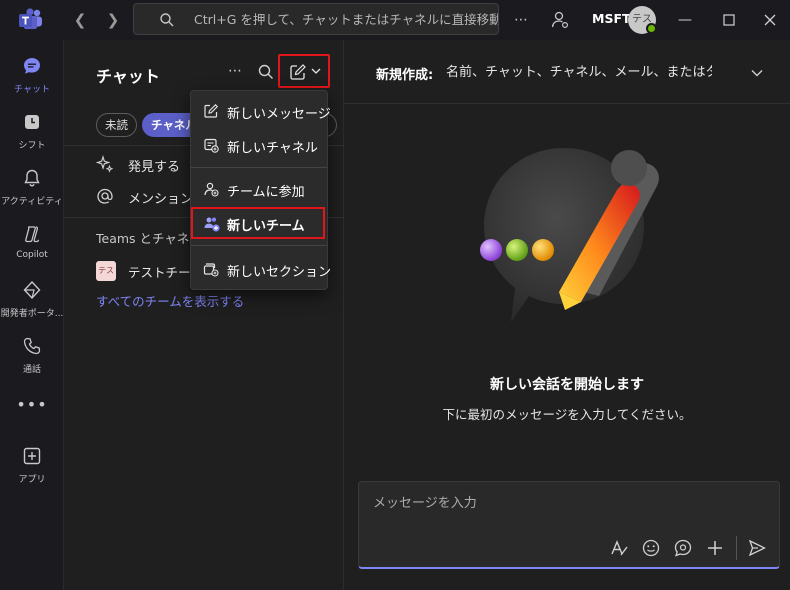 This screenshot has height=590, width=790. I want to click on maximize-icon, so click(729, 20).